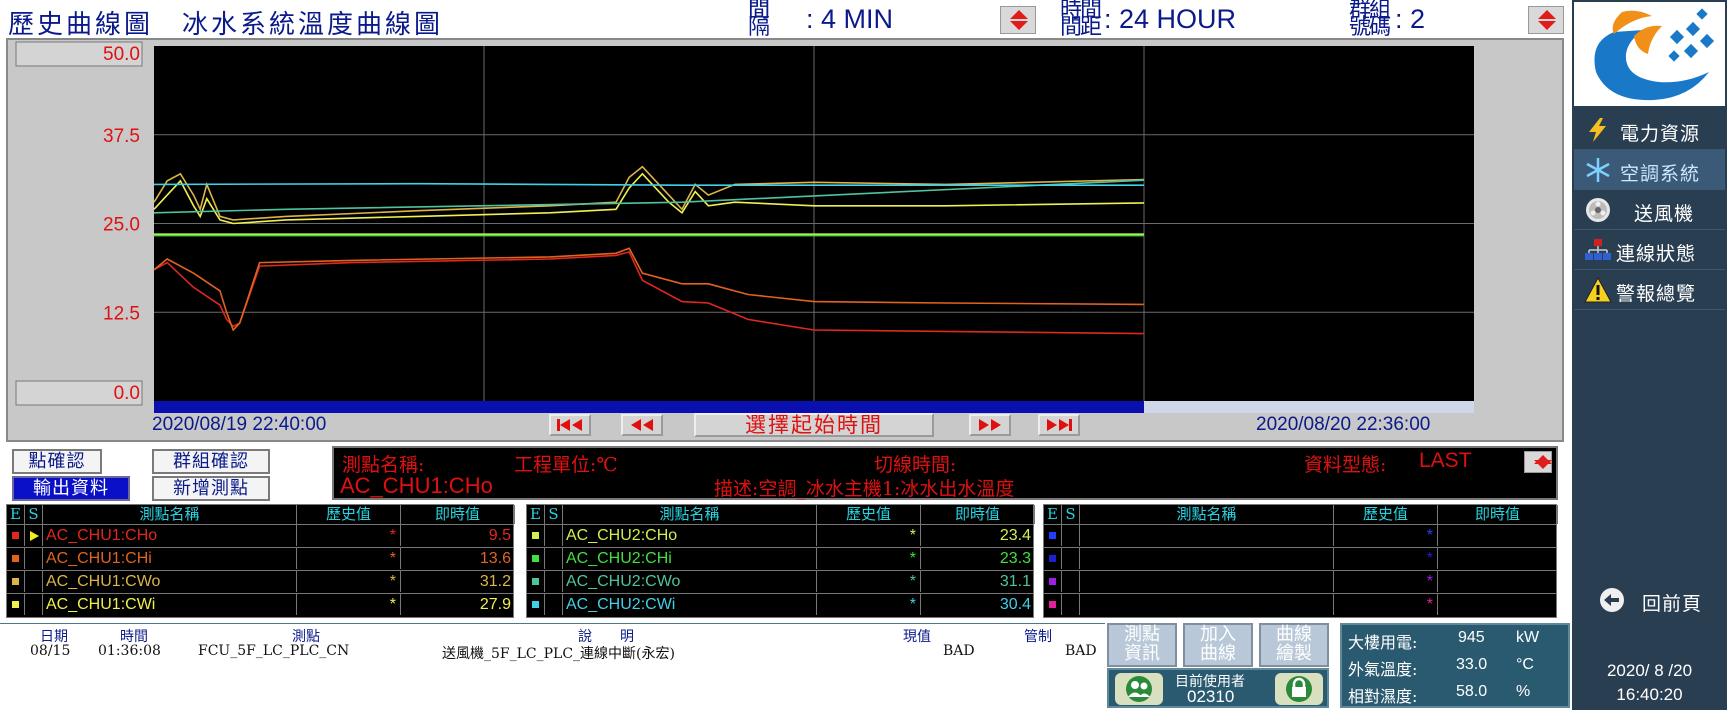 The image size is (1727, 710). What do you see at coordinates (1441, 667) in the screenshot?
I see `temp-row: 外氣溫度: 33.0 °C` at bounding box center [1441, 667].